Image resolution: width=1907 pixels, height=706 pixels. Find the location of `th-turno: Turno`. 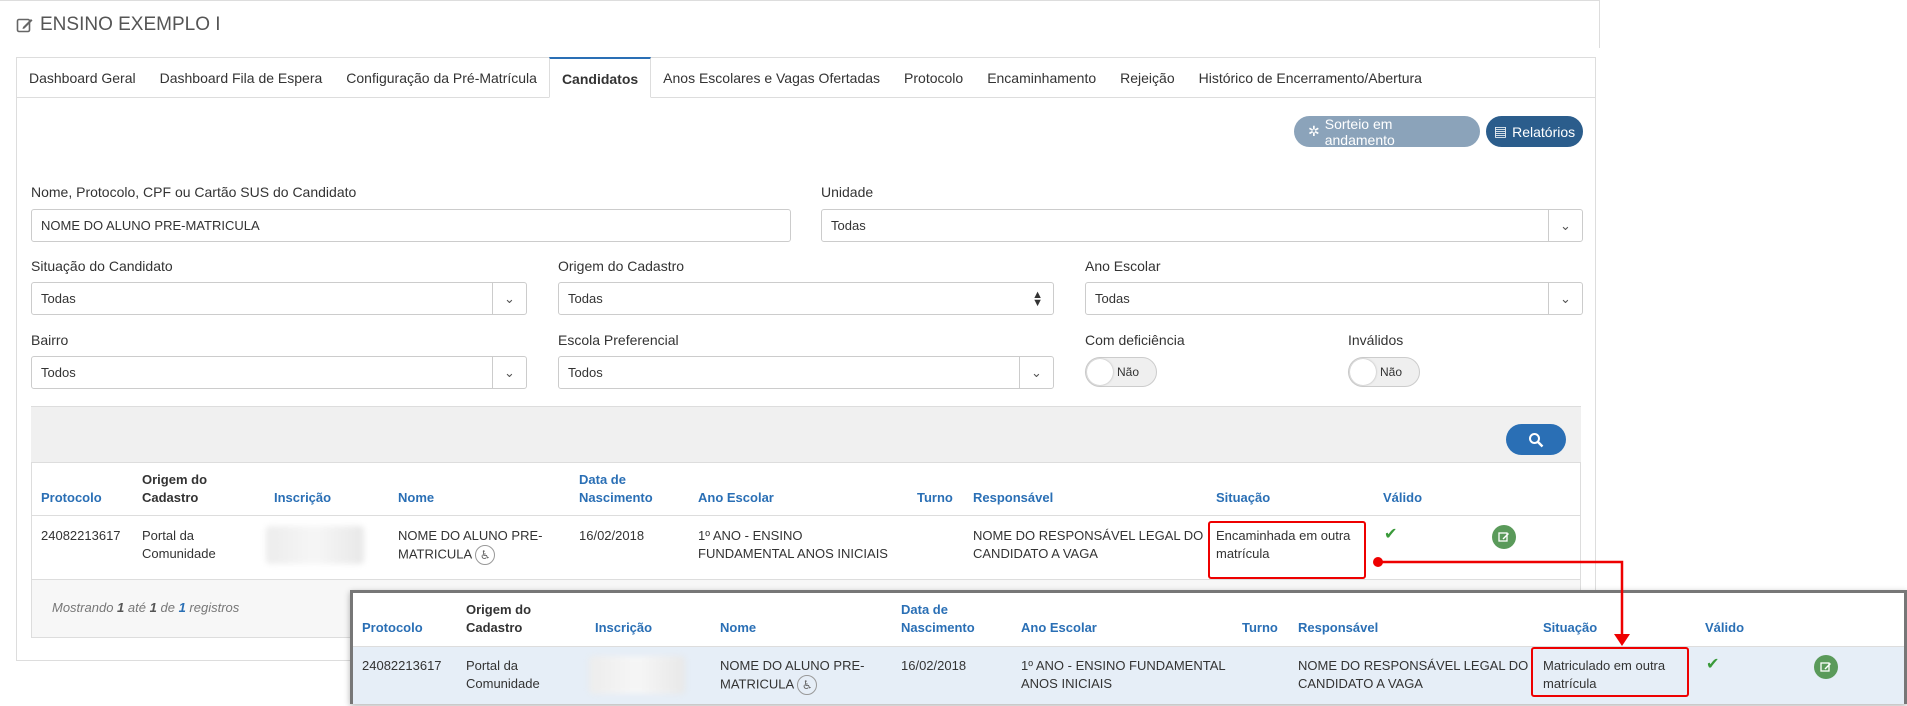

th-turno: Turno is located at coordinates (935, 497).